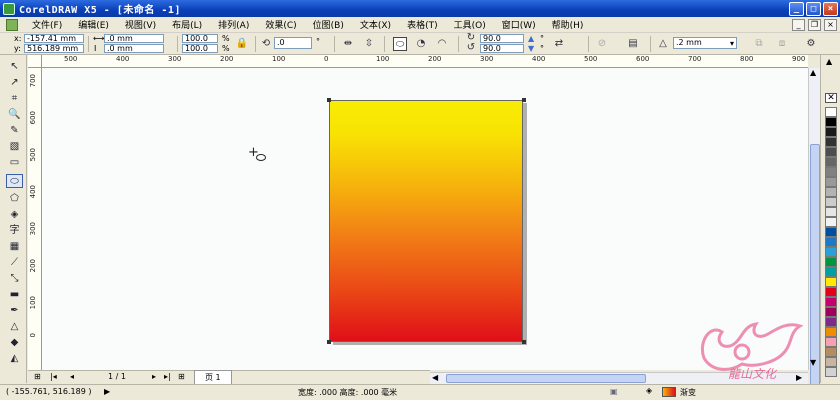 The image size is (840, 400). What do you see at coordinates (72, 376) in the screenshot?
I see `prev-page-icon: ◂` at bounding box center [72, 376].